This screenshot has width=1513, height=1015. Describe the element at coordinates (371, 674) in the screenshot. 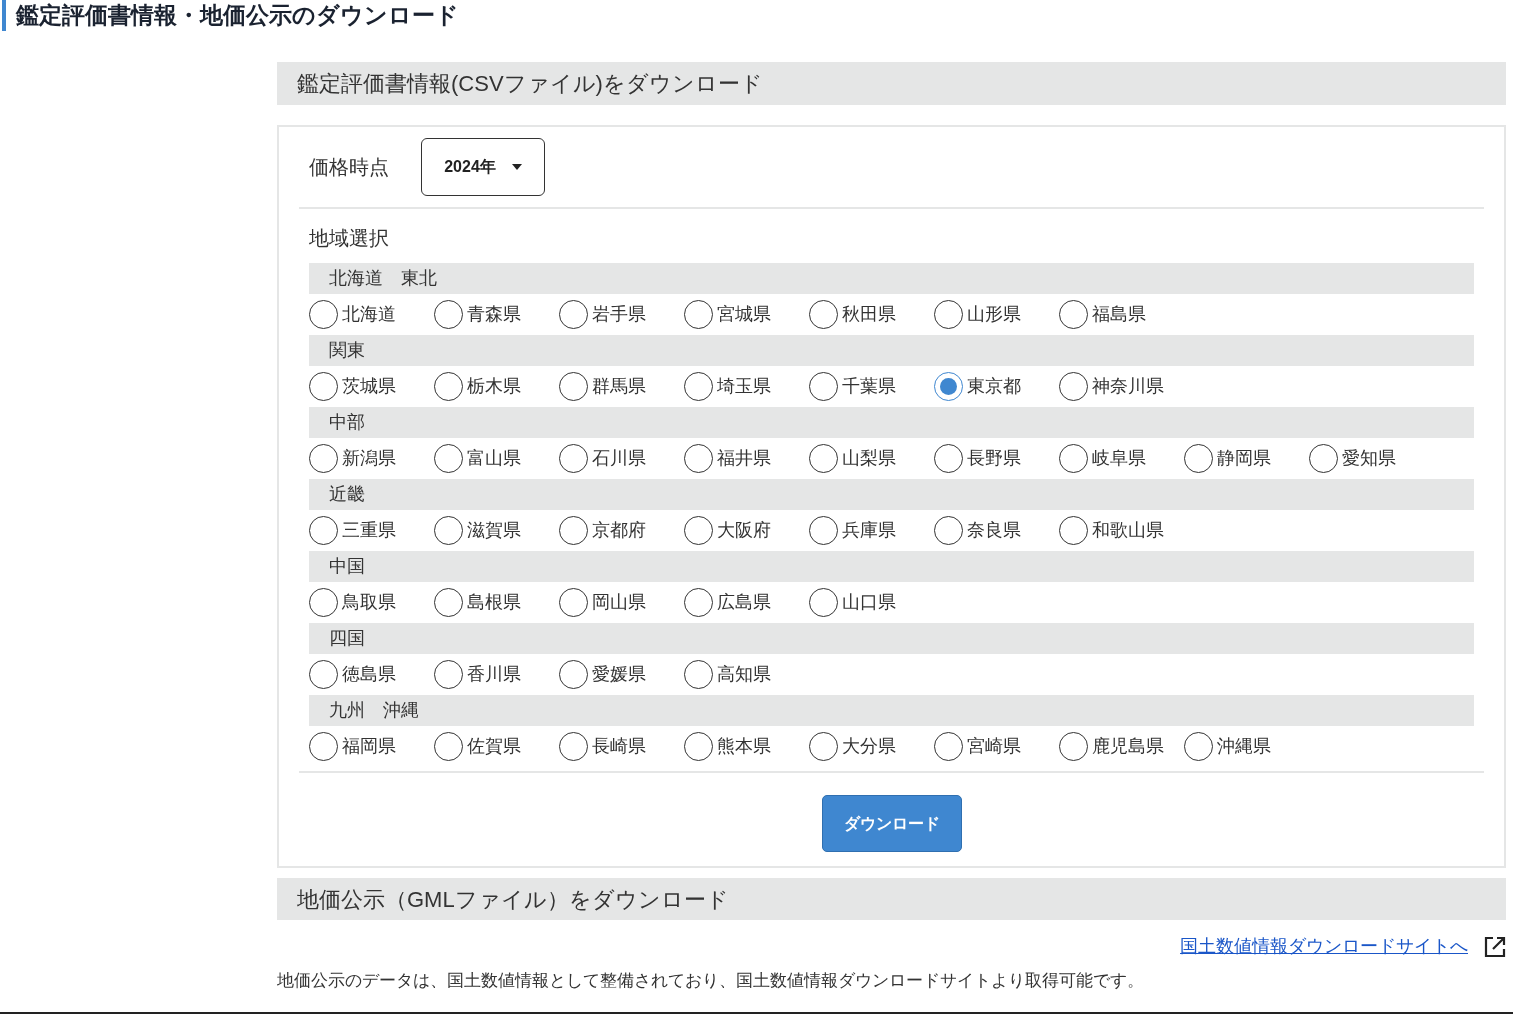

I see `prefecture-radio: 徳島県` at that location.